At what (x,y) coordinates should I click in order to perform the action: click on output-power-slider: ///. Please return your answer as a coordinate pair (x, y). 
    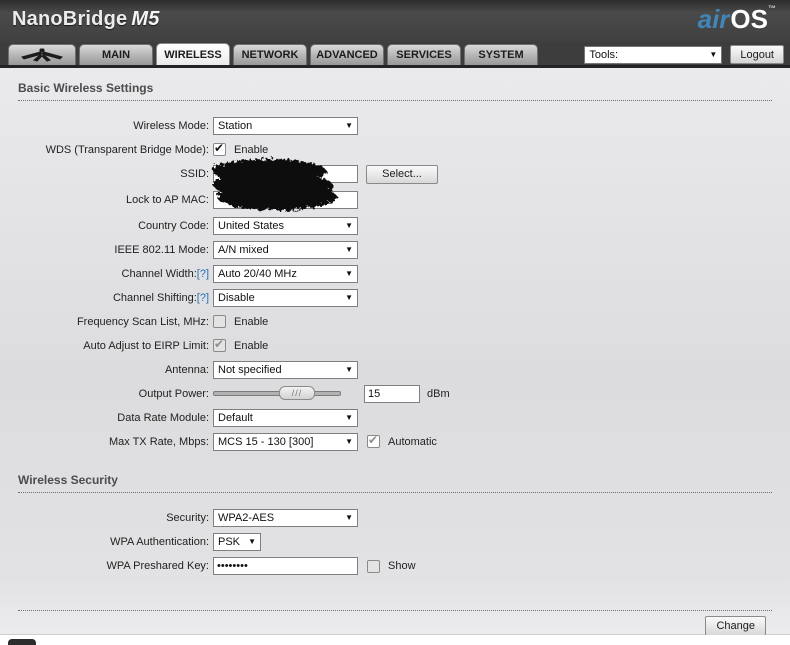
    Looking at the image, I should click on (277, 393).